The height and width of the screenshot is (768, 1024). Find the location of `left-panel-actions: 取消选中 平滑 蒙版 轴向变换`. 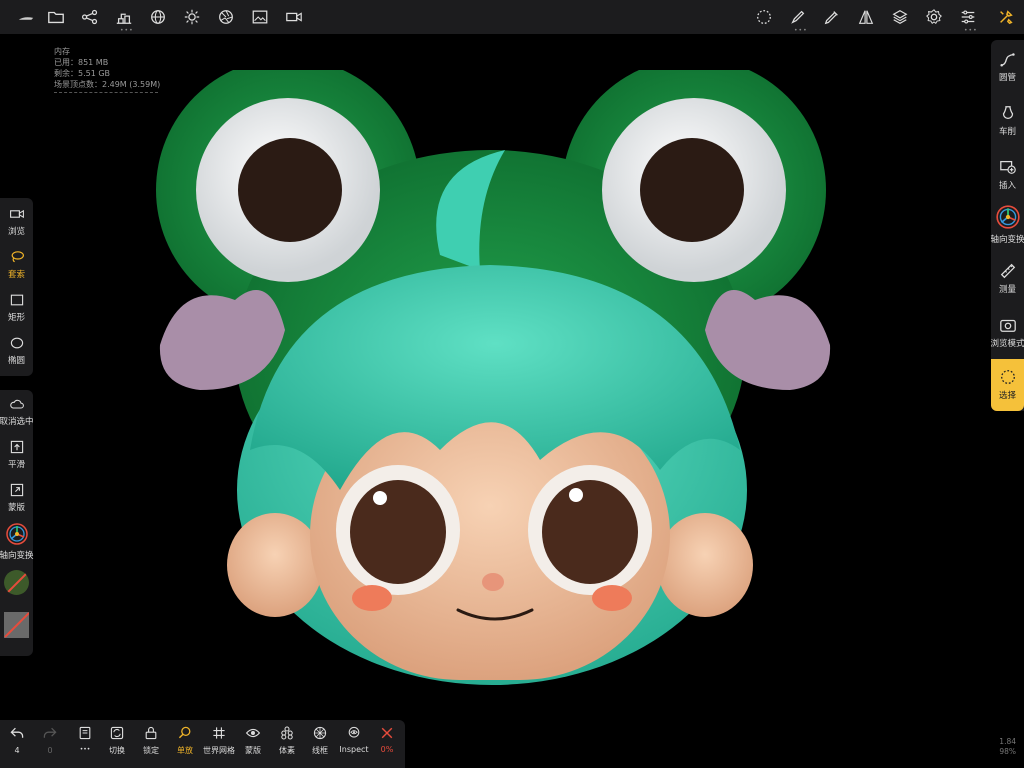

left-panel-actions: 取消选中 平滑 蒙版 轴向变换 is located at coordinates (17, 523).